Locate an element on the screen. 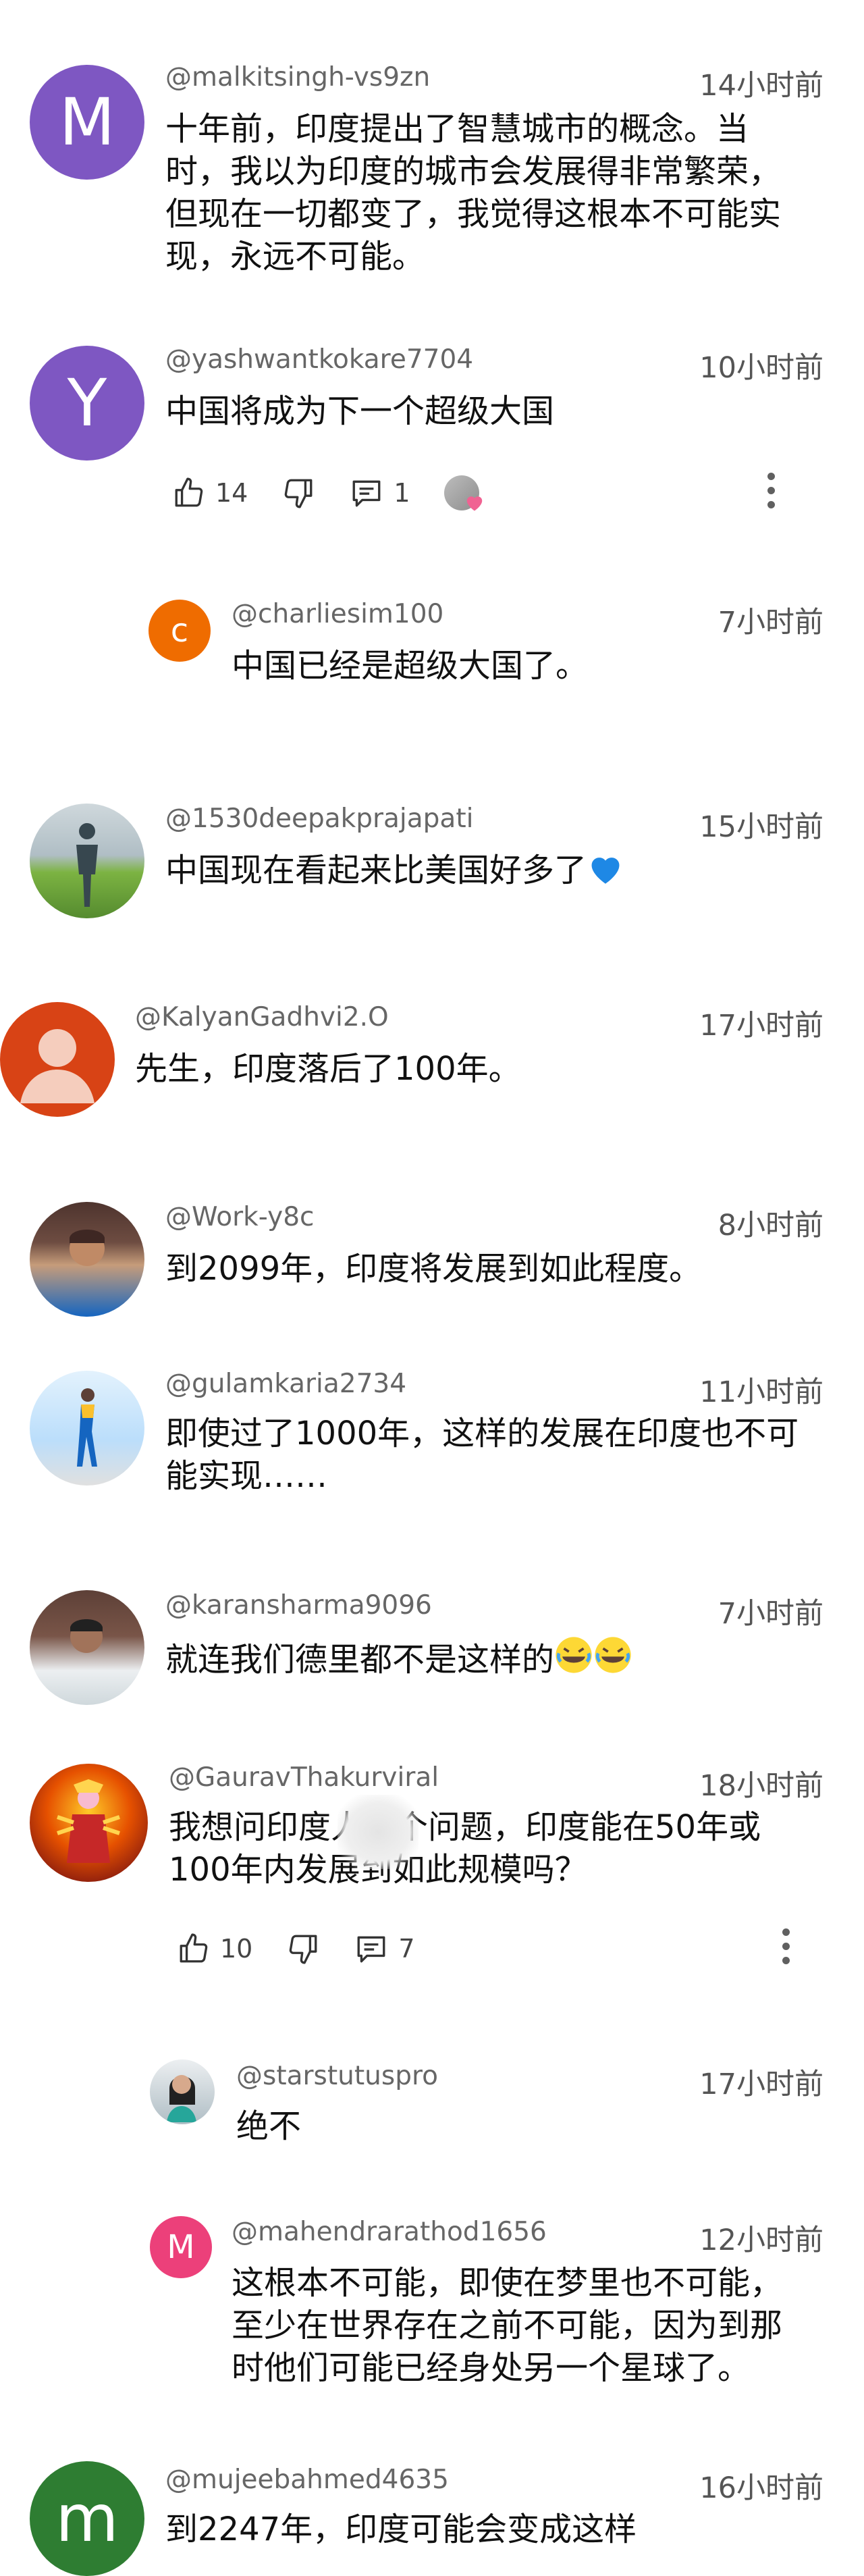 The image size is (864, 2576). comment-author: @KalyanGadhvi2.O is located at coordinates (262, 1017).